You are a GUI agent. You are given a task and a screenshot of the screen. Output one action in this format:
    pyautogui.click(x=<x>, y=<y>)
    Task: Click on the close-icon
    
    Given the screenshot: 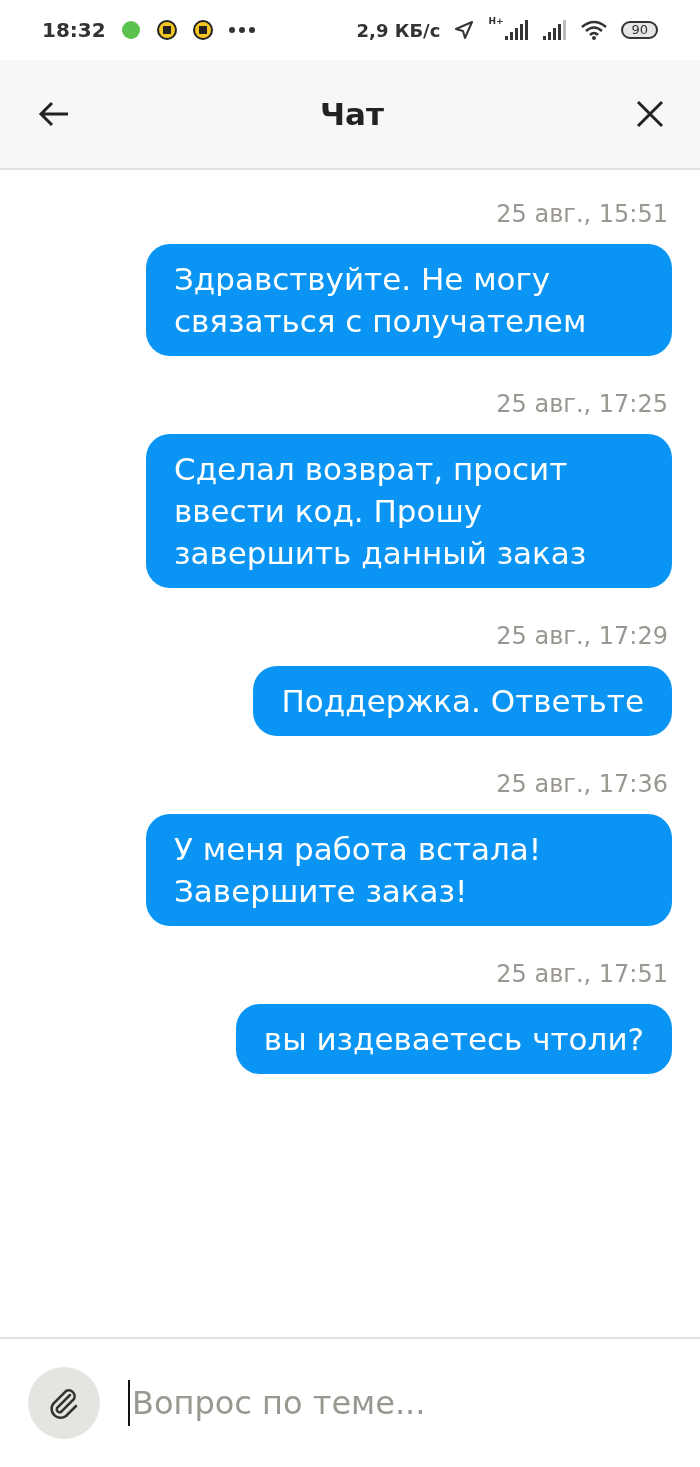 What is the action you would take?
    pyautogui.click(x=650, y=114)
    